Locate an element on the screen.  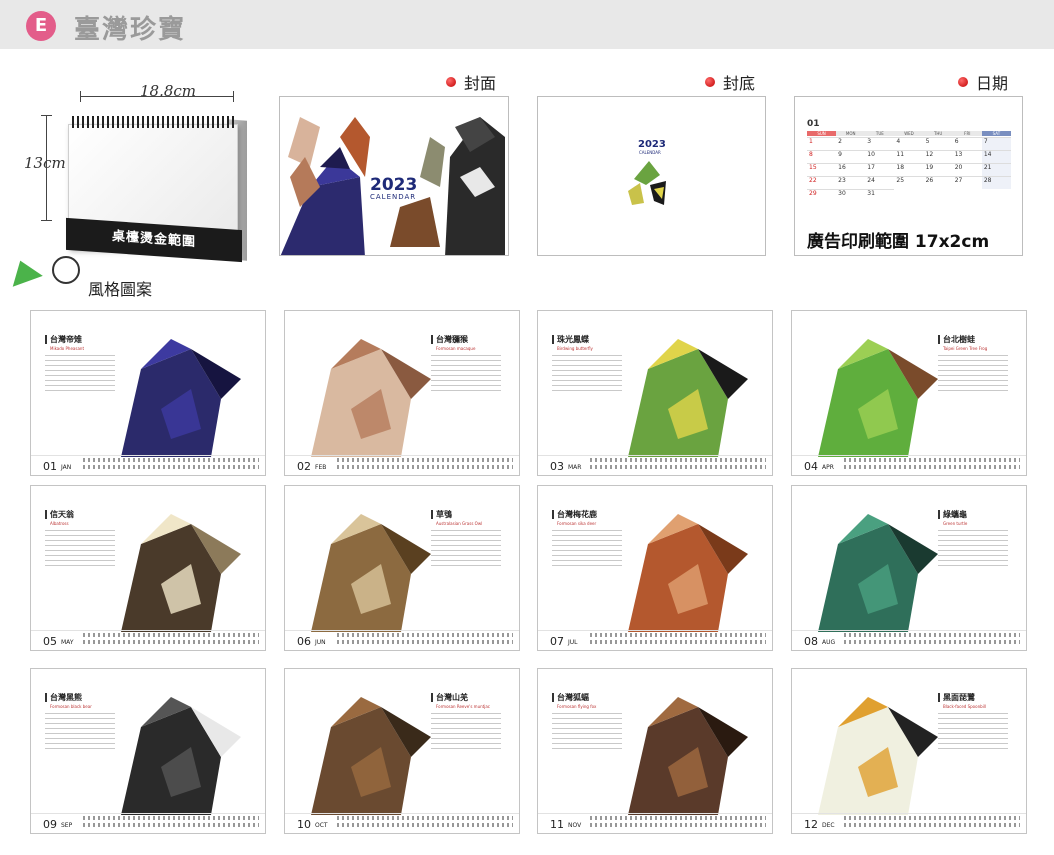
animal-english-name: Formosan Reeve's muntjac is located at coordinates (463, 706).